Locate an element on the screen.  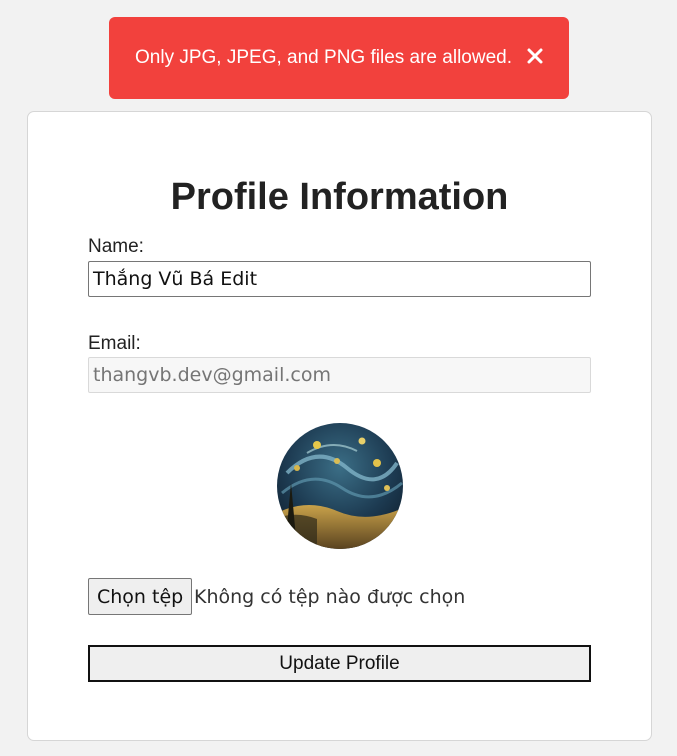
choose-file-button: Chọn tệp is located at coordinates (140, 596).